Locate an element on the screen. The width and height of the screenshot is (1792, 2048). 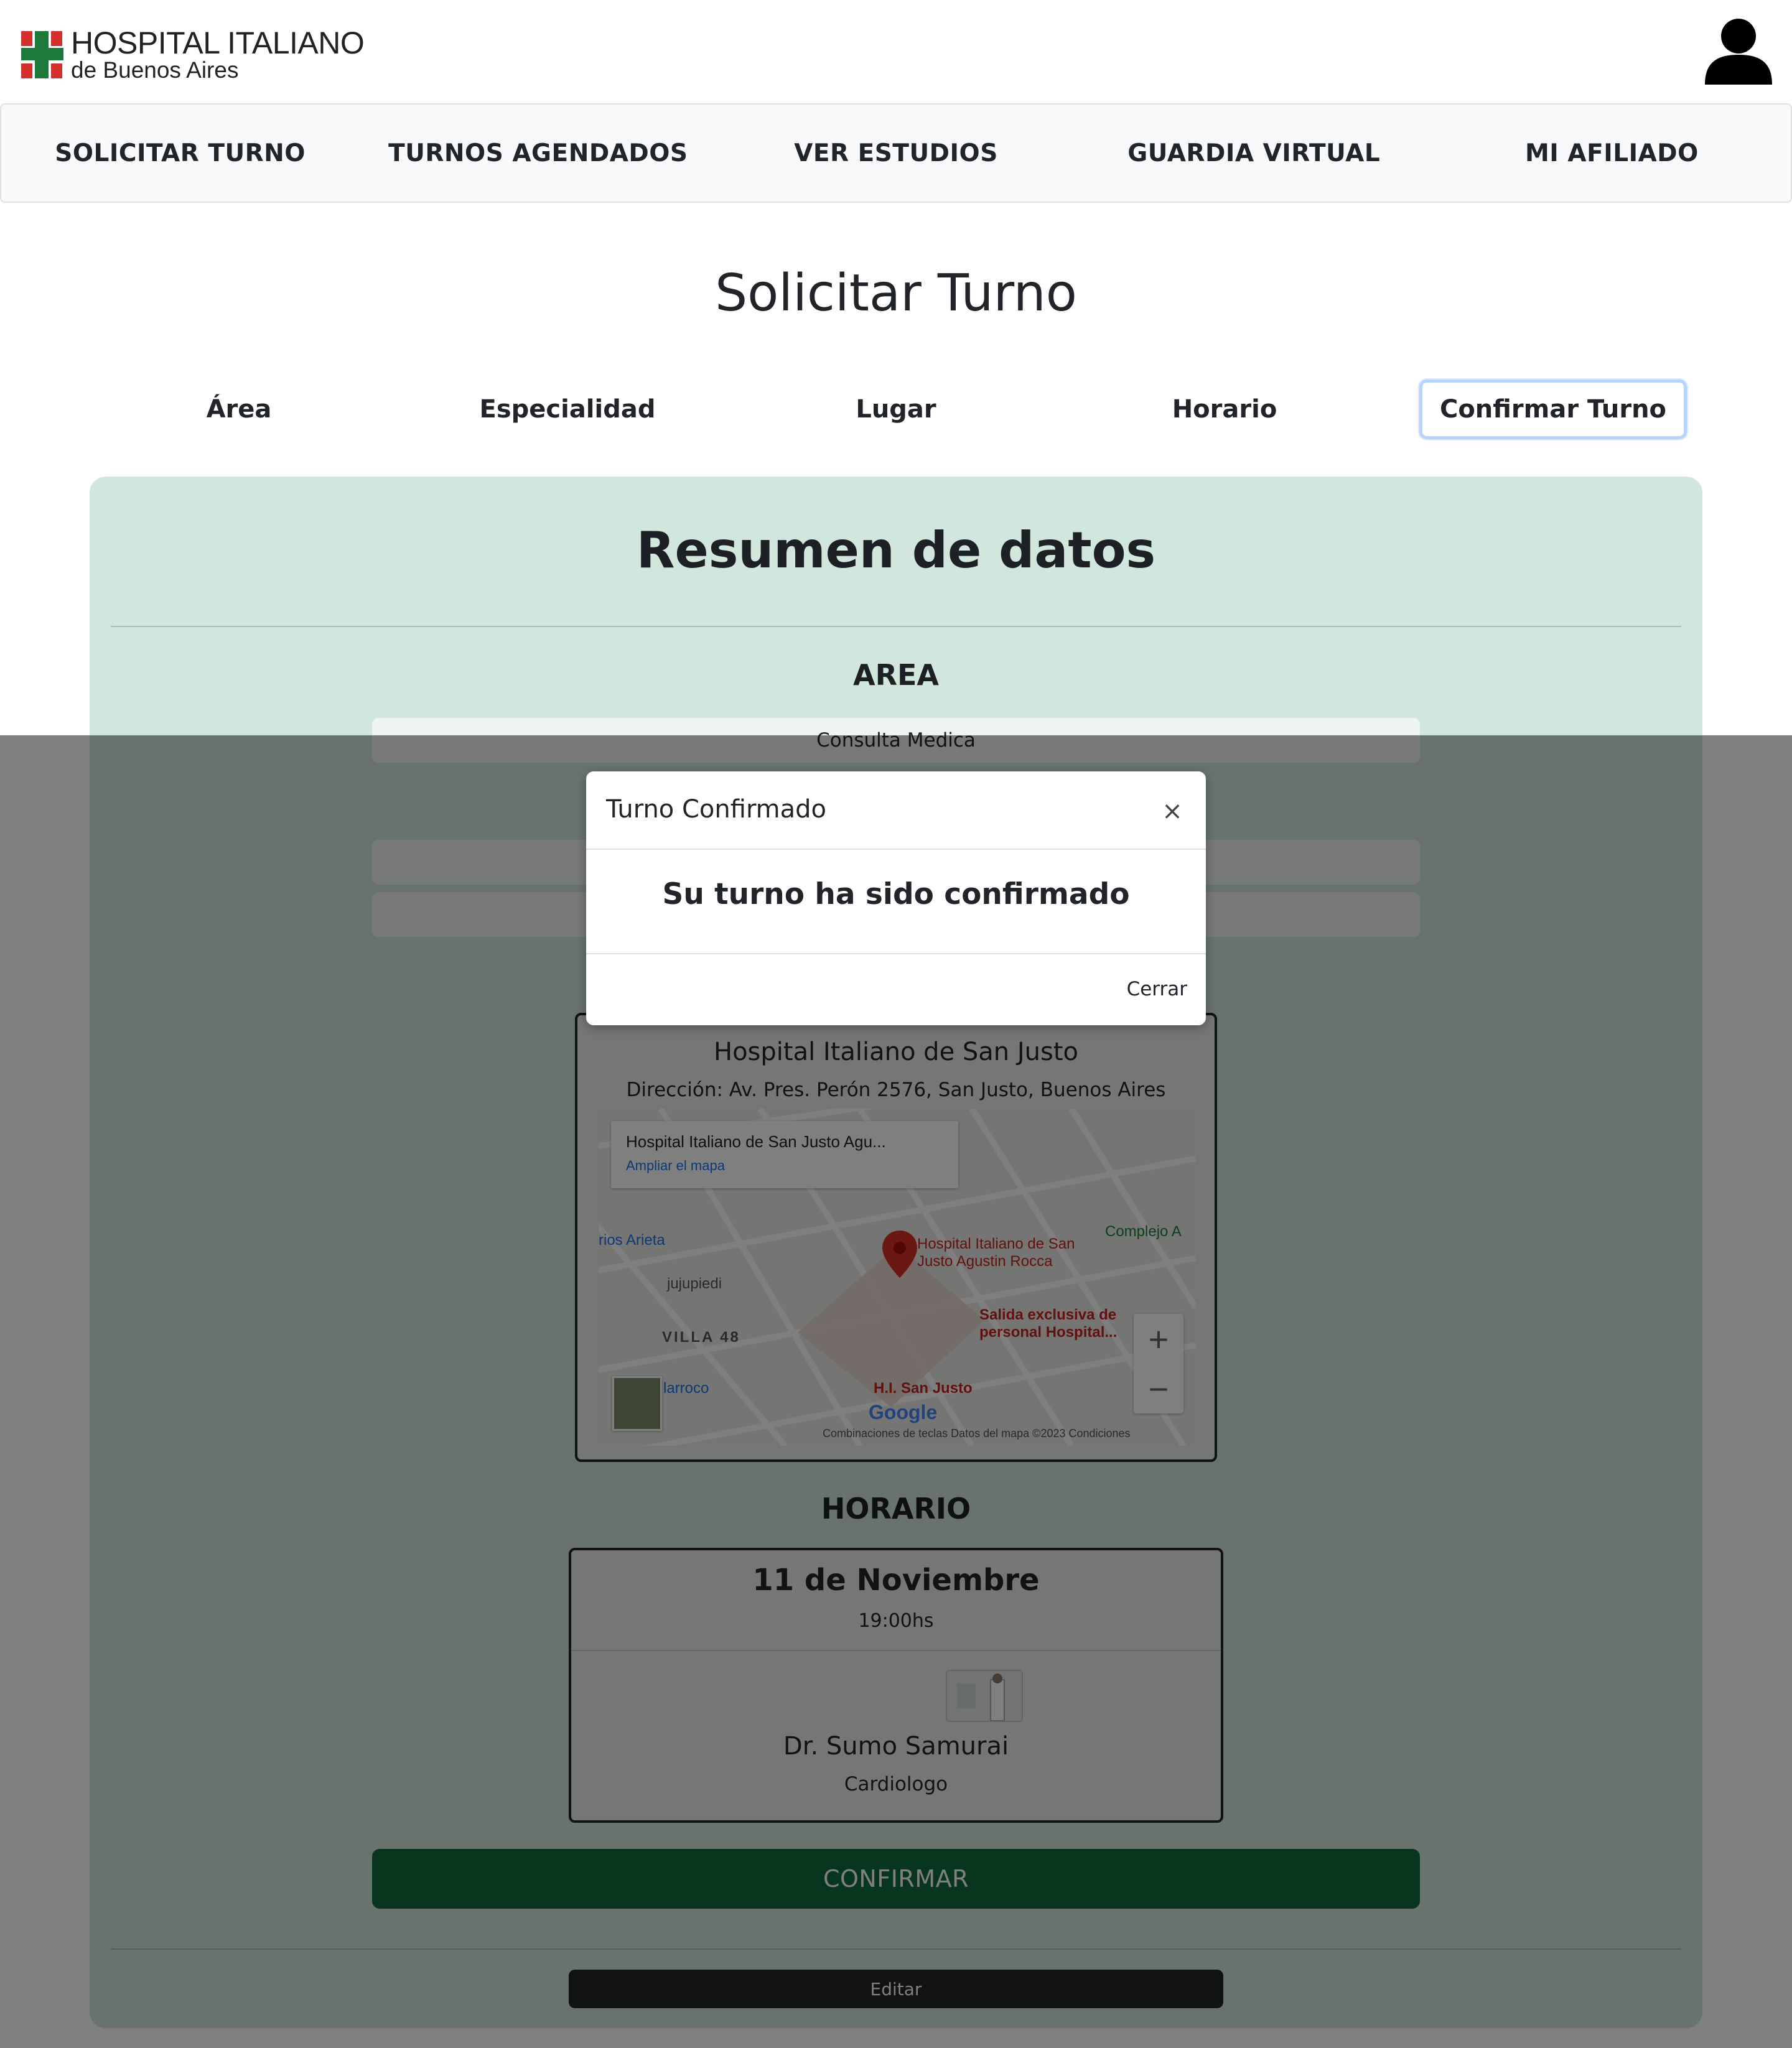
hospital-logo: HOSPITAL ITALIANO de Buenos Aires is located at coordinates (193, 54).